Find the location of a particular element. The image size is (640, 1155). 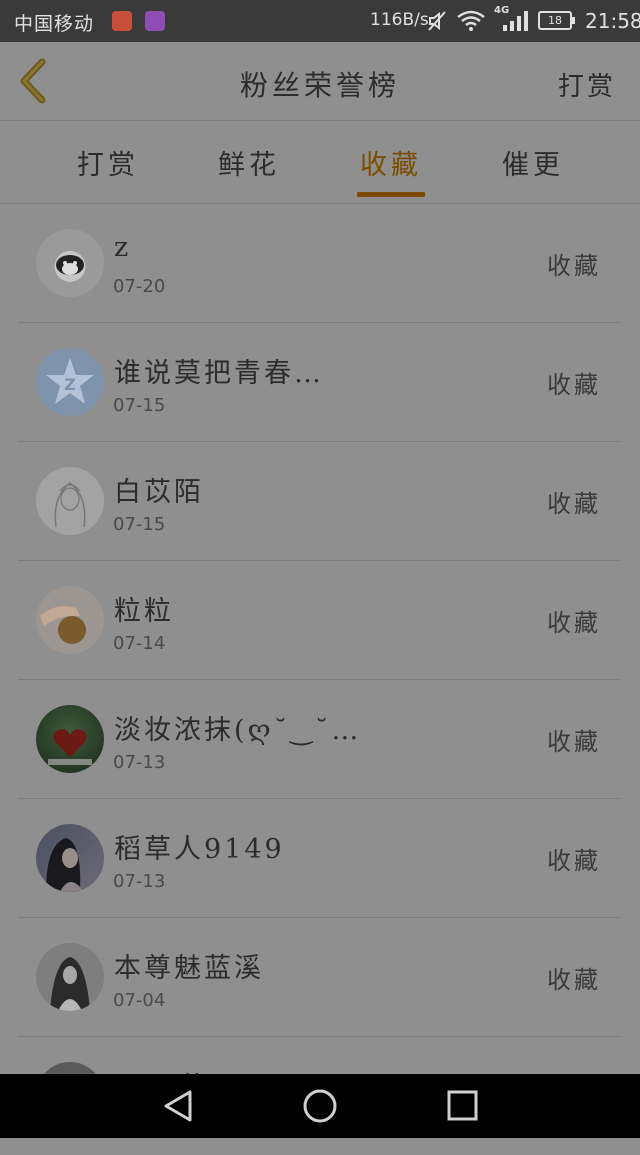

svg-text: Z is located at coordinates (70, 384).